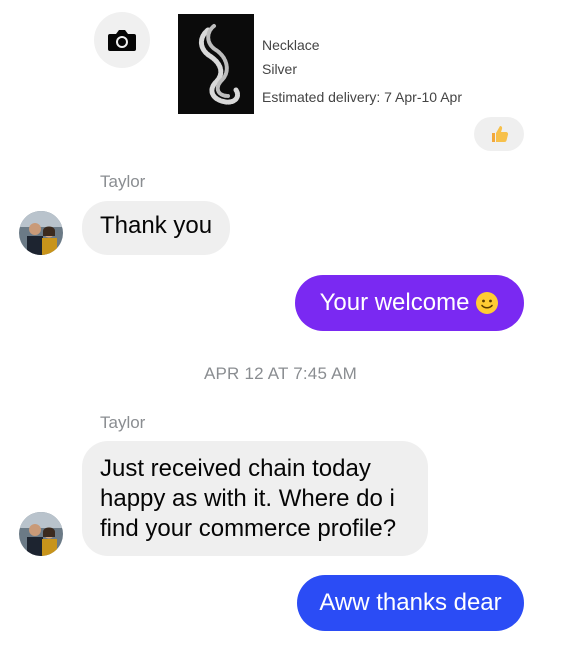 The height and width of the screenshot is (657, 561). I want to click on message-text: Aww thanks dear, so click(410, 602).